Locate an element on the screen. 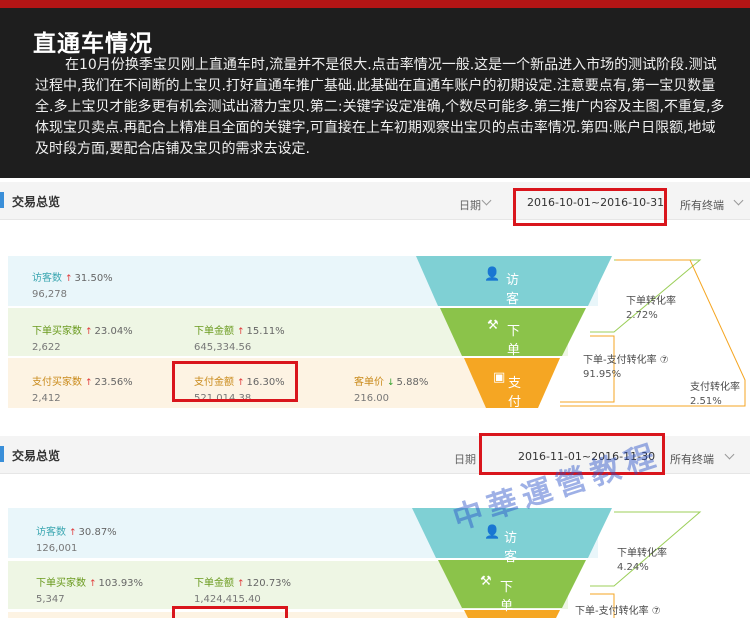  rate-pay: 支付转化率 2.51% is located at coordinates (715, 392).